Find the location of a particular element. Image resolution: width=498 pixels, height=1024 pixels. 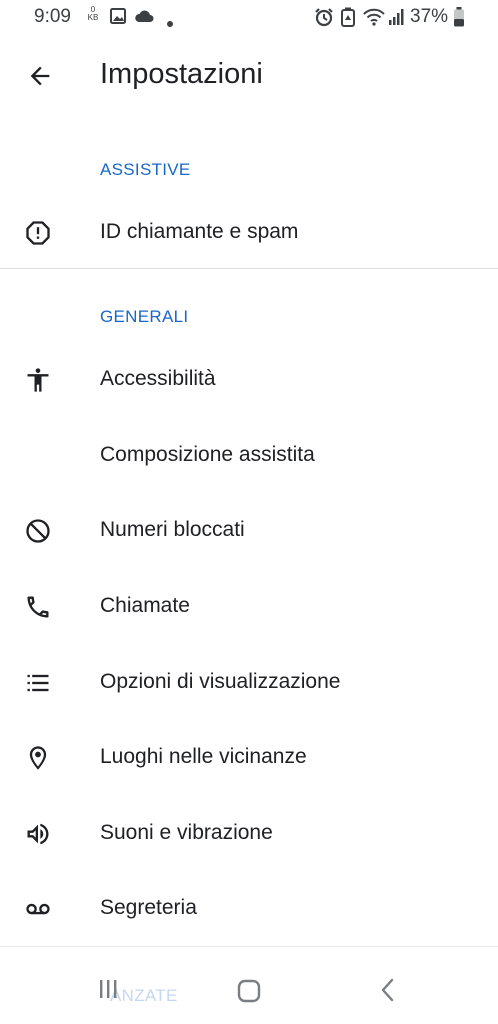

setting-item-assisted-dialing: Composizione assistita is located at coordinates (249, 456).